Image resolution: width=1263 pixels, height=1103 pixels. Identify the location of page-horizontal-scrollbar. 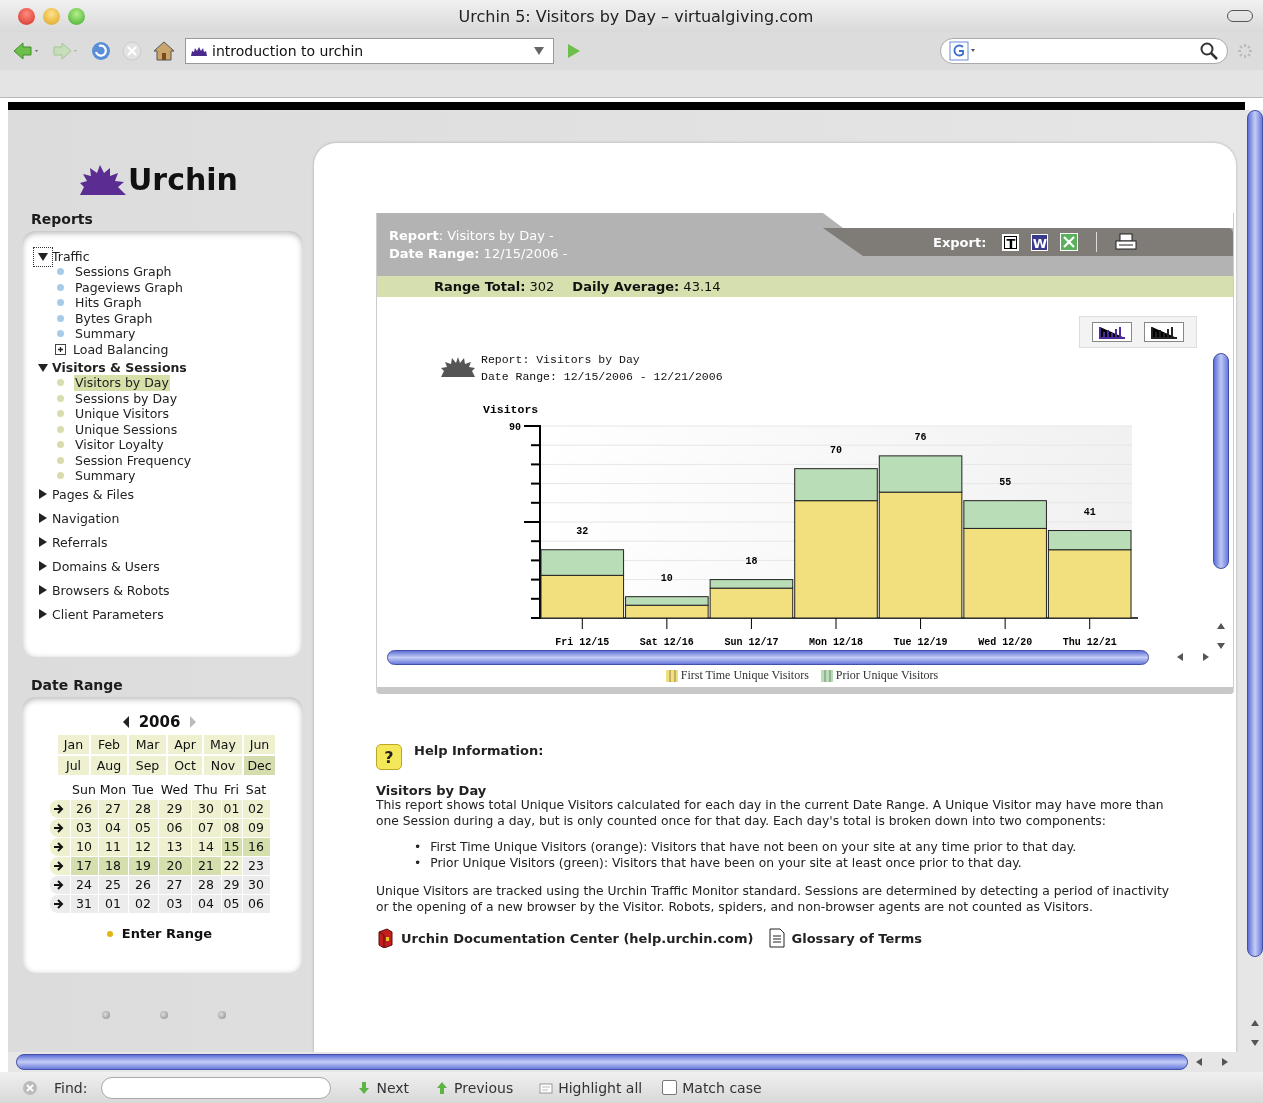
(635, 1062).